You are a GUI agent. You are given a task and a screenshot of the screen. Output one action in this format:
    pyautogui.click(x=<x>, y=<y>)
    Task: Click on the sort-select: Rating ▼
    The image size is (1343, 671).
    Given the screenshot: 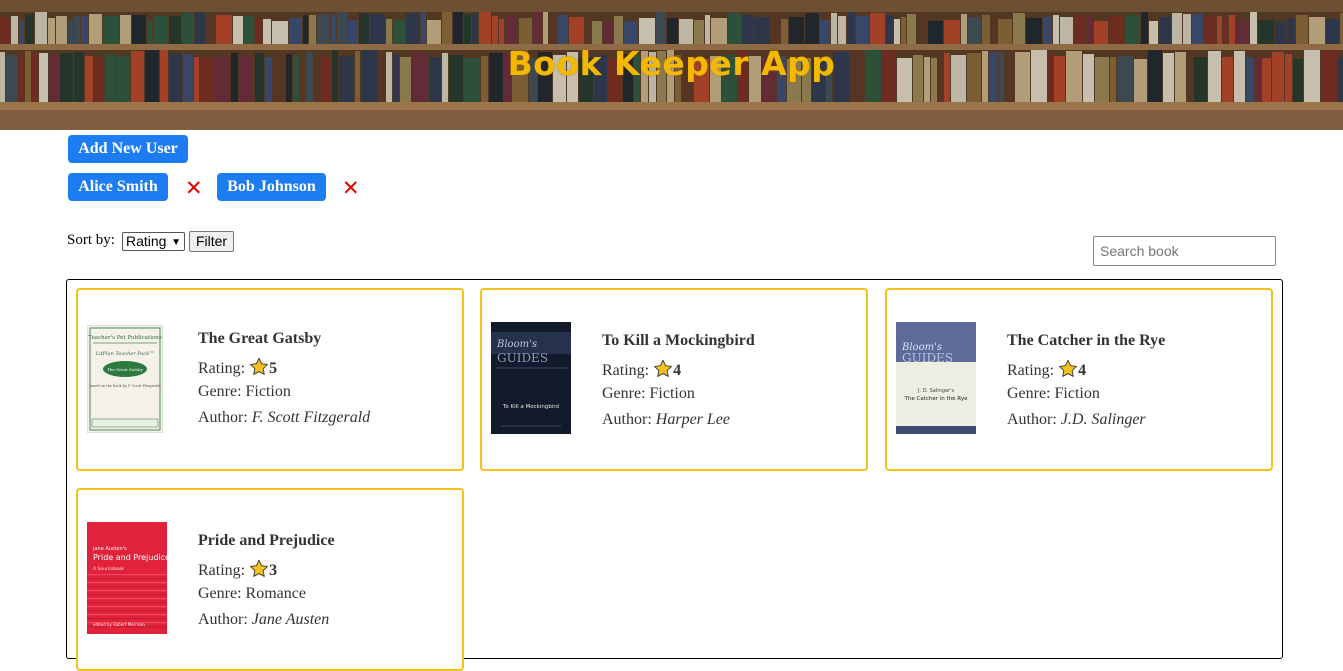 What is the action you would take?
    pyautogui.click(x=153, y=241)
    